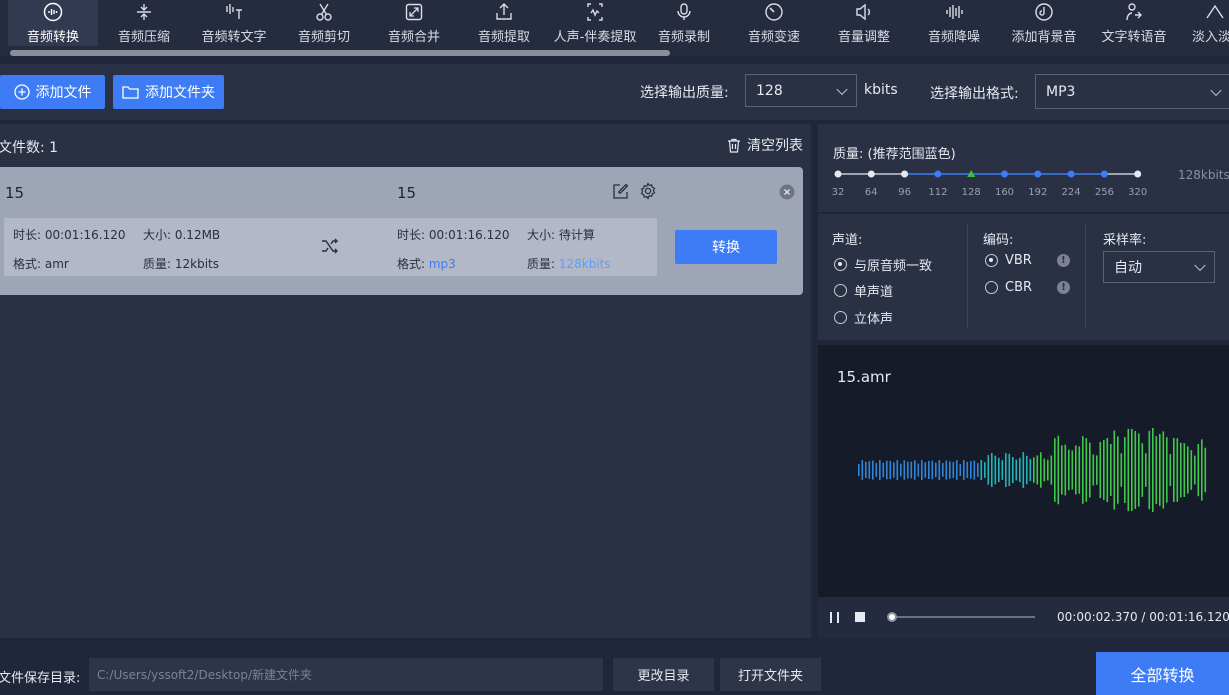 Image resolution: width=1229 pixels, height=695 pixels. What do you see at coordinates (1044, 23) in the screenshot?
I see `tool-add-background: 添加背景音` at bounding box center [1044, 23].